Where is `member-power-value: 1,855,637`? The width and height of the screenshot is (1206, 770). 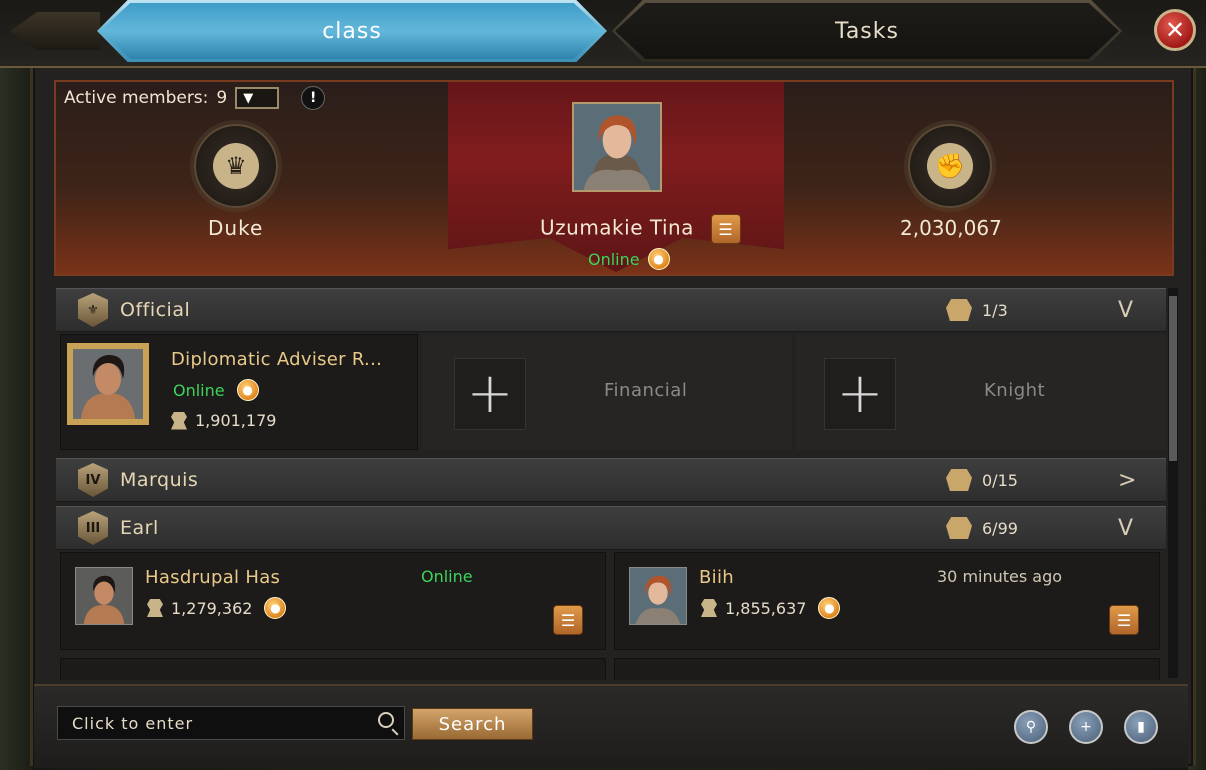
member-power-value: 1,855,637 is located at coordinates (766, 608).